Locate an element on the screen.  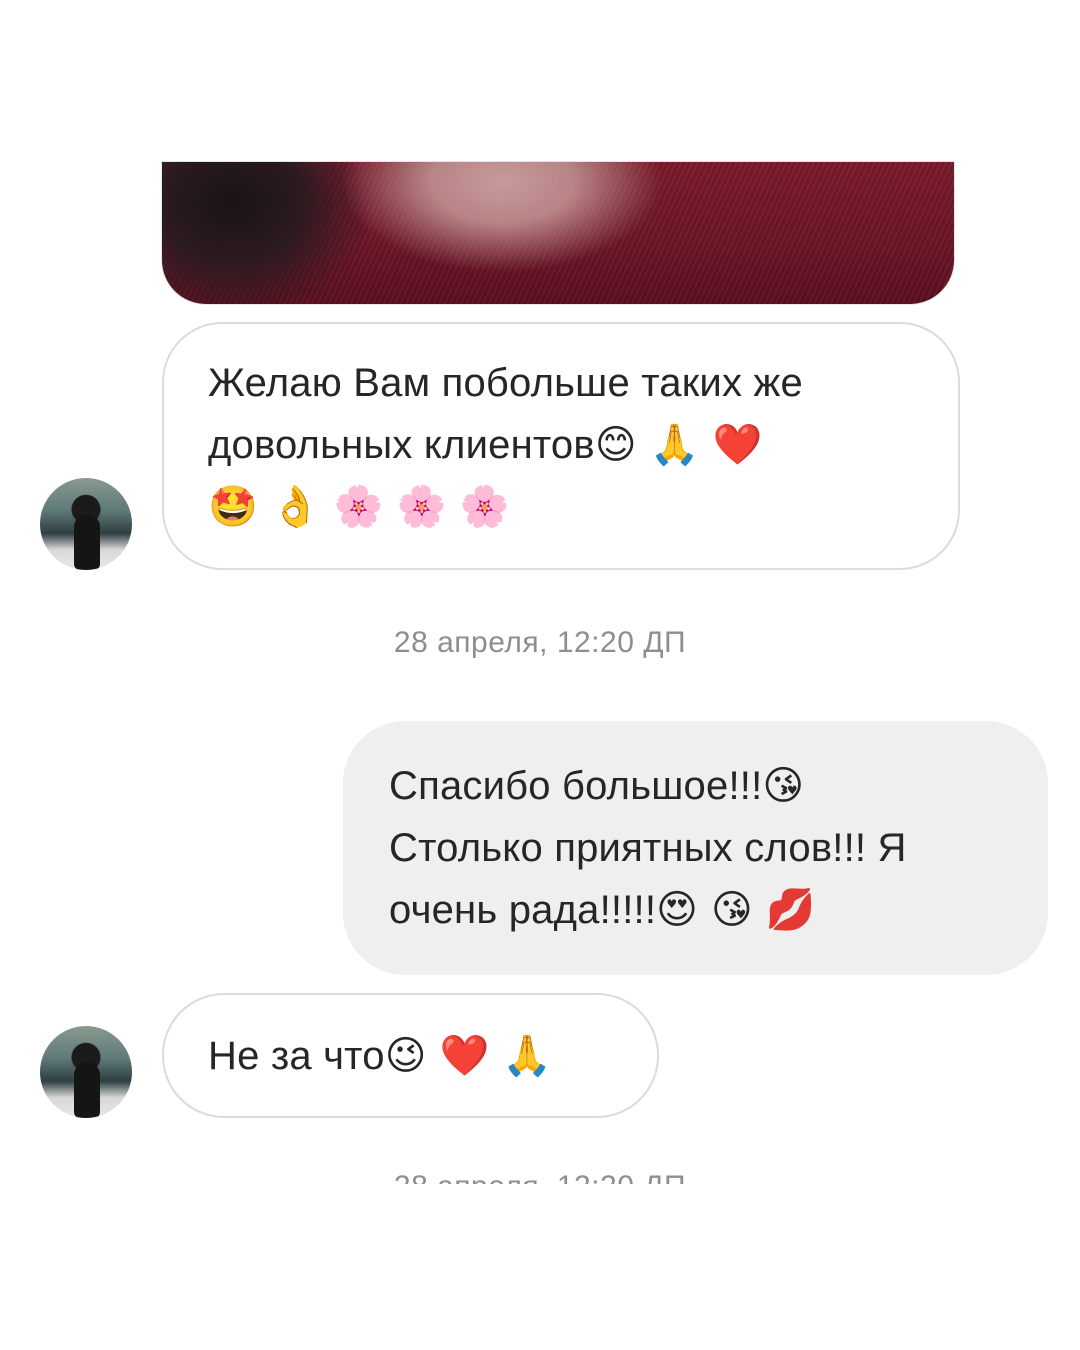
message-text: Не за что is located at coordinates (296, 1056).